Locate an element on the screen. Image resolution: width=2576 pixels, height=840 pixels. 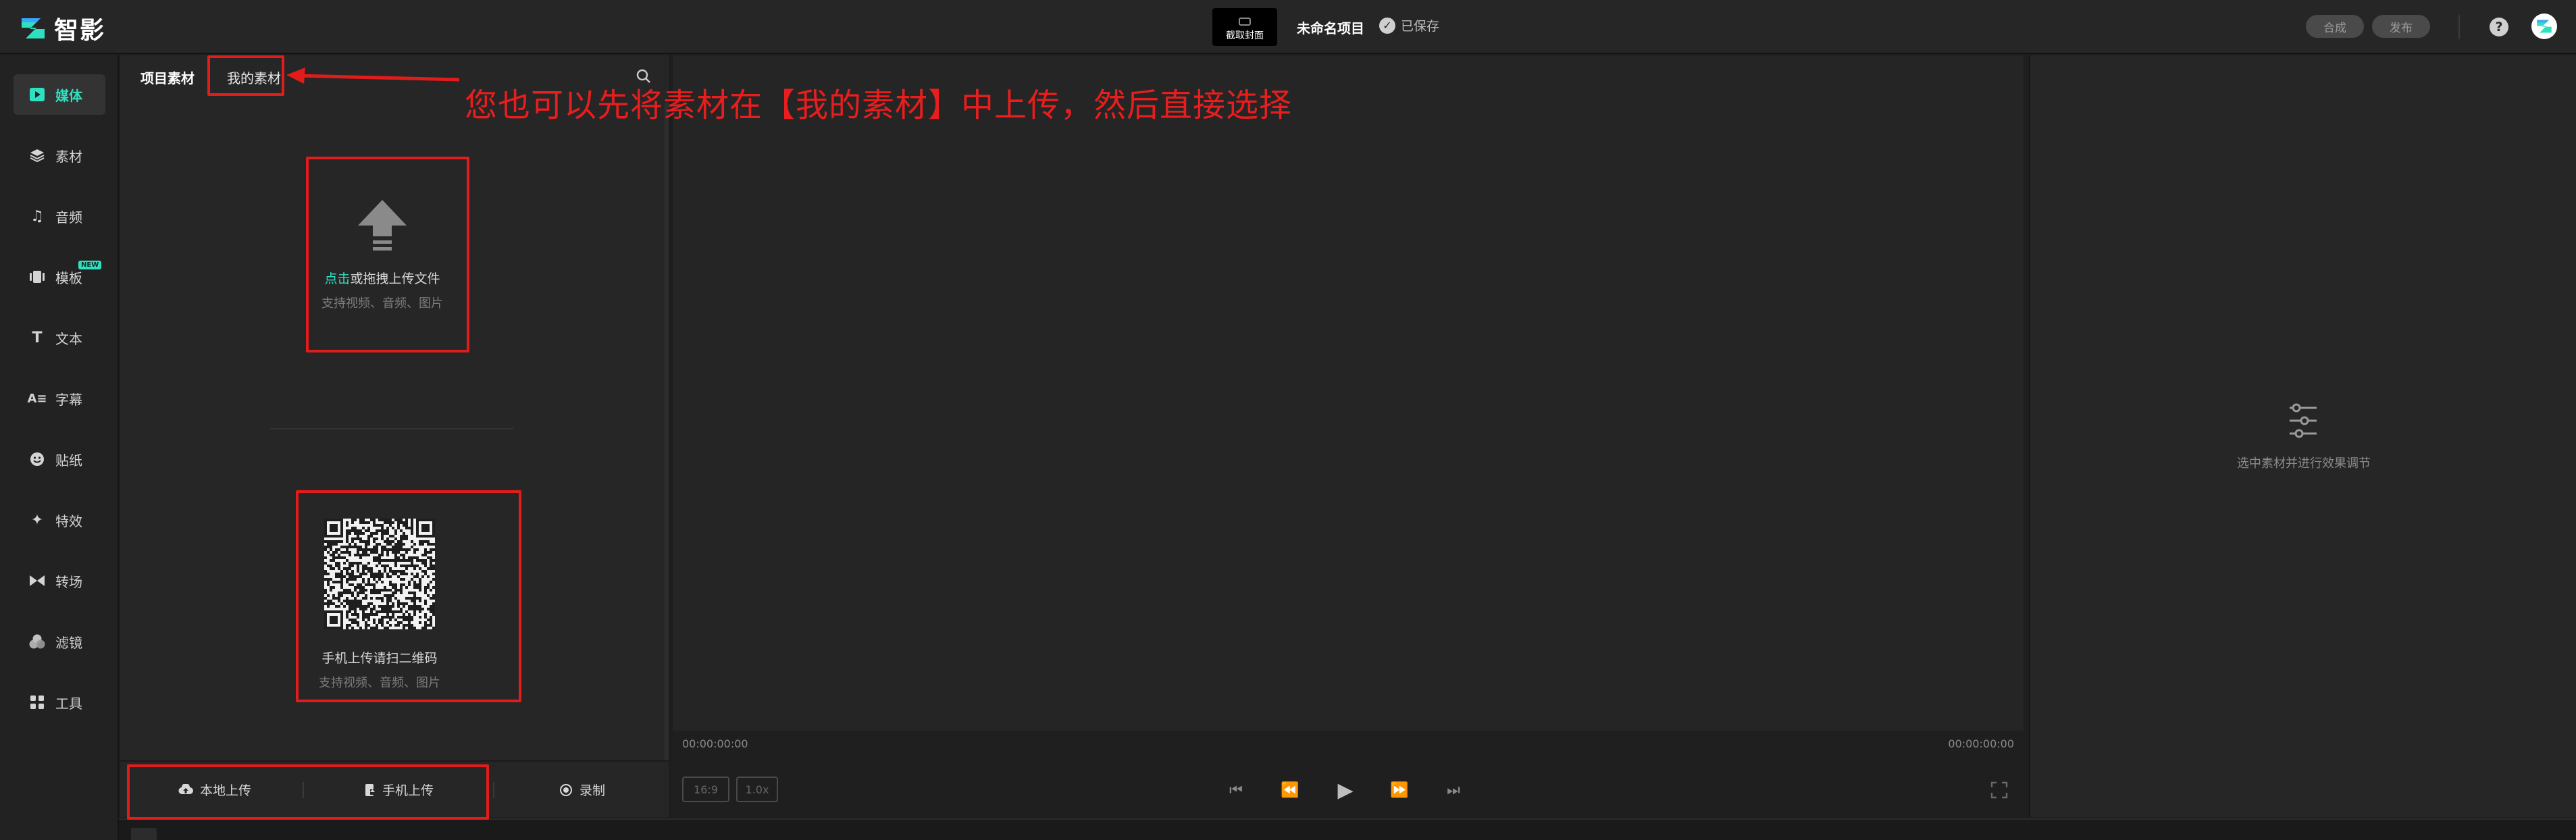
nav-item-label: 特效 is located at coordinates (68, 521).